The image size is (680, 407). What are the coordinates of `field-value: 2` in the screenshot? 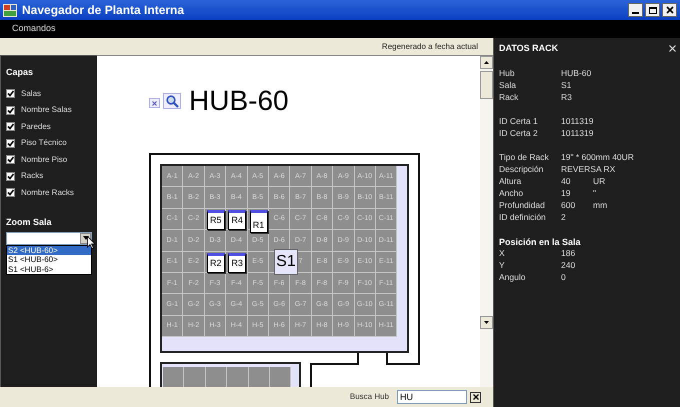 It's located at (564, 217).